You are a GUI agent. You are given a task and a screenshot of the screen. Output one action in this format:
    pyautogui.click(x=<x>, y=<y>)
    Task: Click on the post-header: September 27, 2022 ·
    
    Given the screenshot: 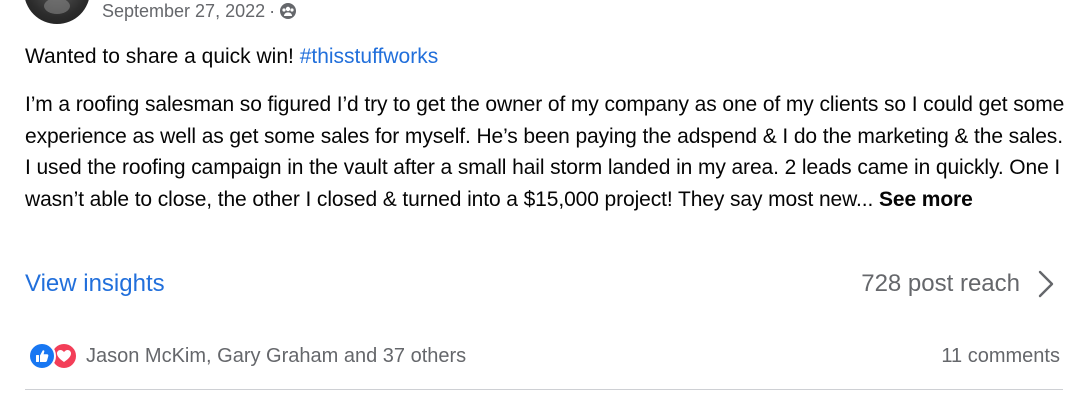 What is the action you would take?
    pyautogui.click(x=160, y=12)
    